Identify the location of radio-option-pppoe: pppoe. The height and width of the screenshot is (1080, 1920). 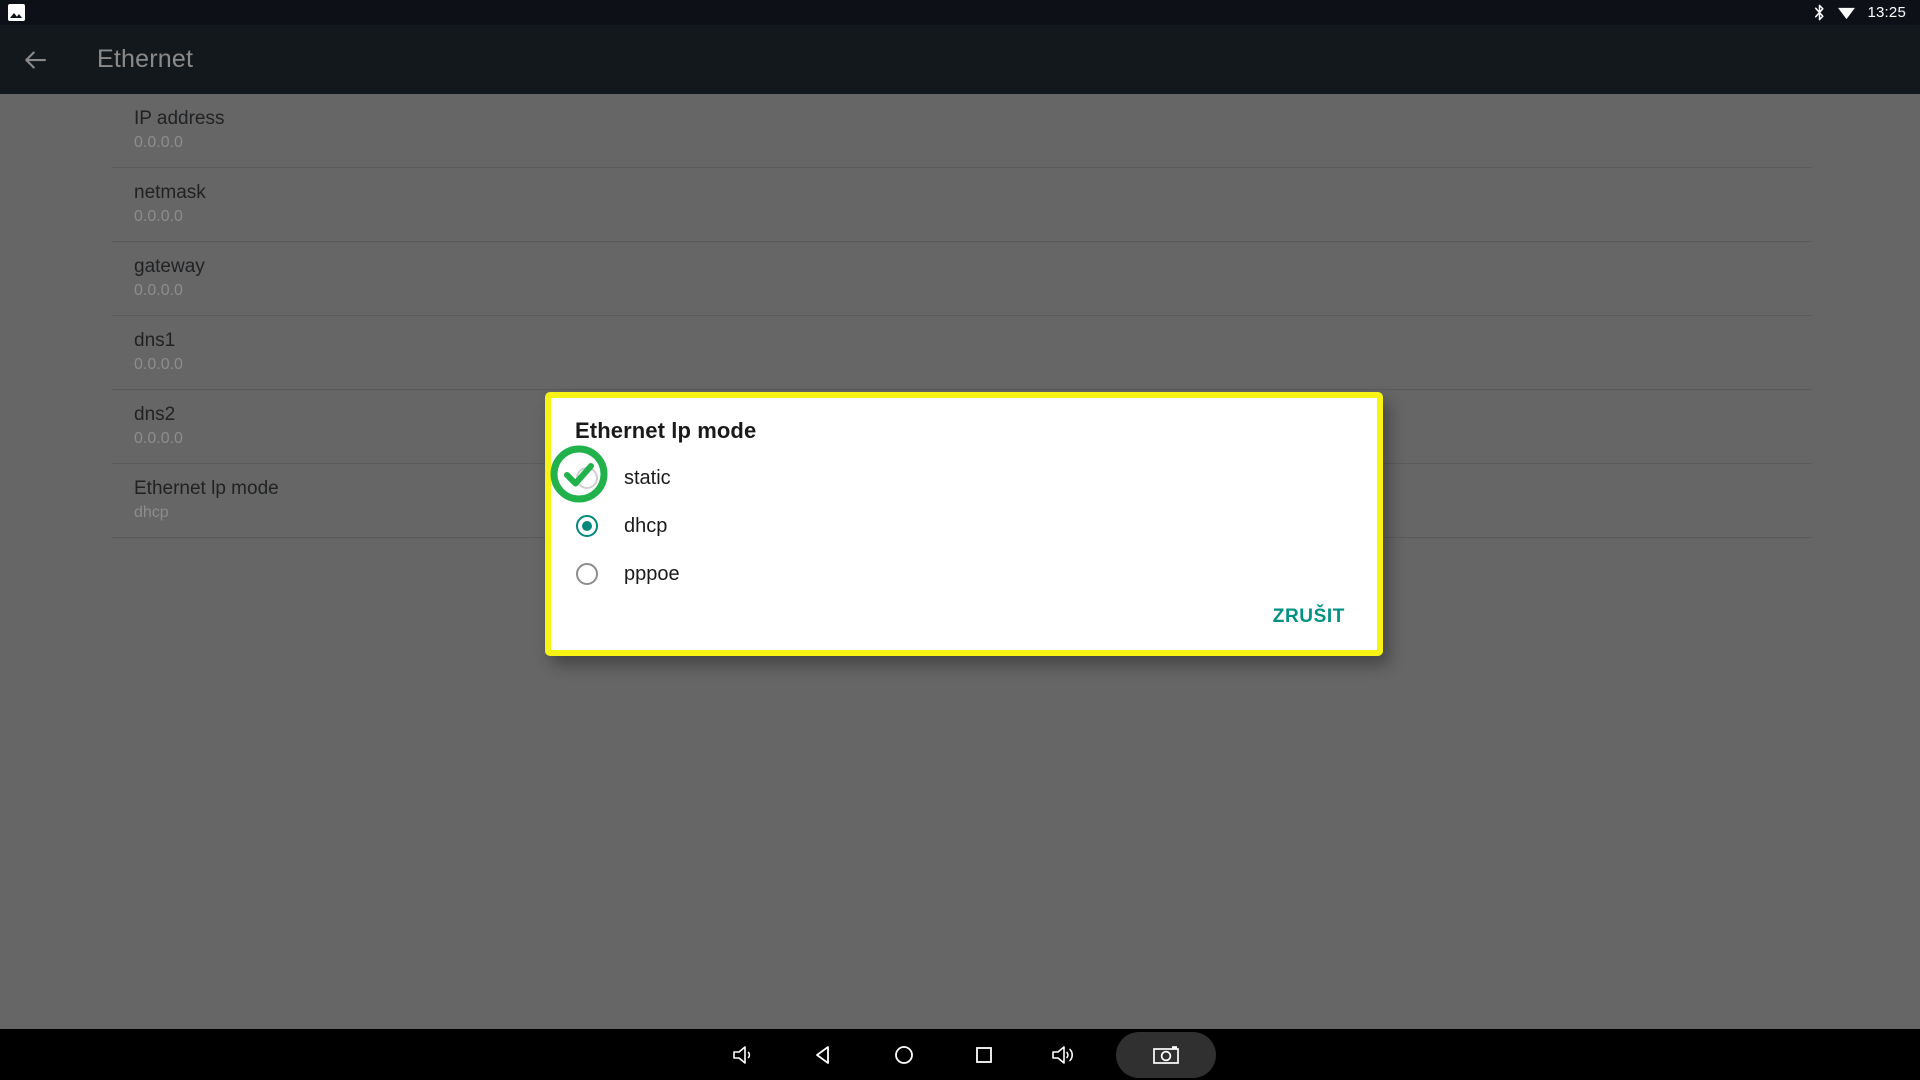
(964, 574).